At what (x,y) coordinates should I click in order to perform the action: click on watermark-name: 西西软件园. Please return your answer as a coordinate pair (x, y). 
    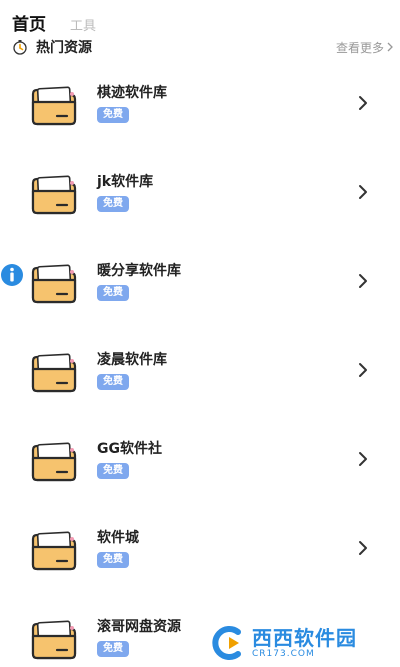
    Looking at the image, I should click on (304, 637).